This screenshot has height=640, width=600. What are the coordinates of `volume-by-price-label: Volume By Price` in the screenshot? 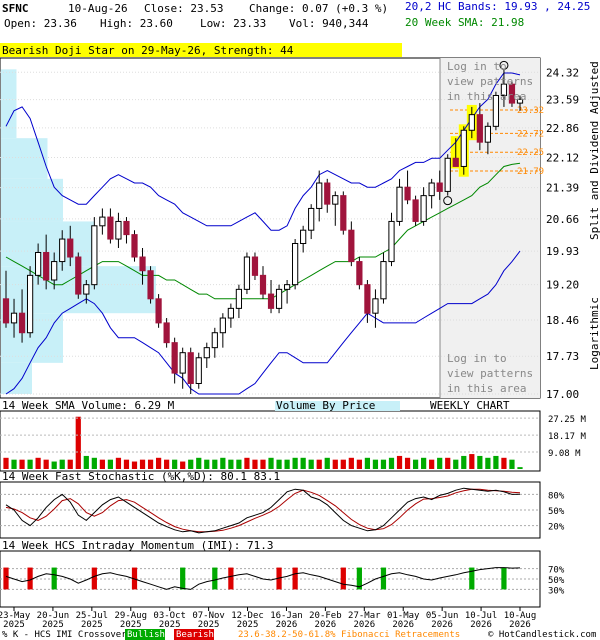 It's located at (325, 405).